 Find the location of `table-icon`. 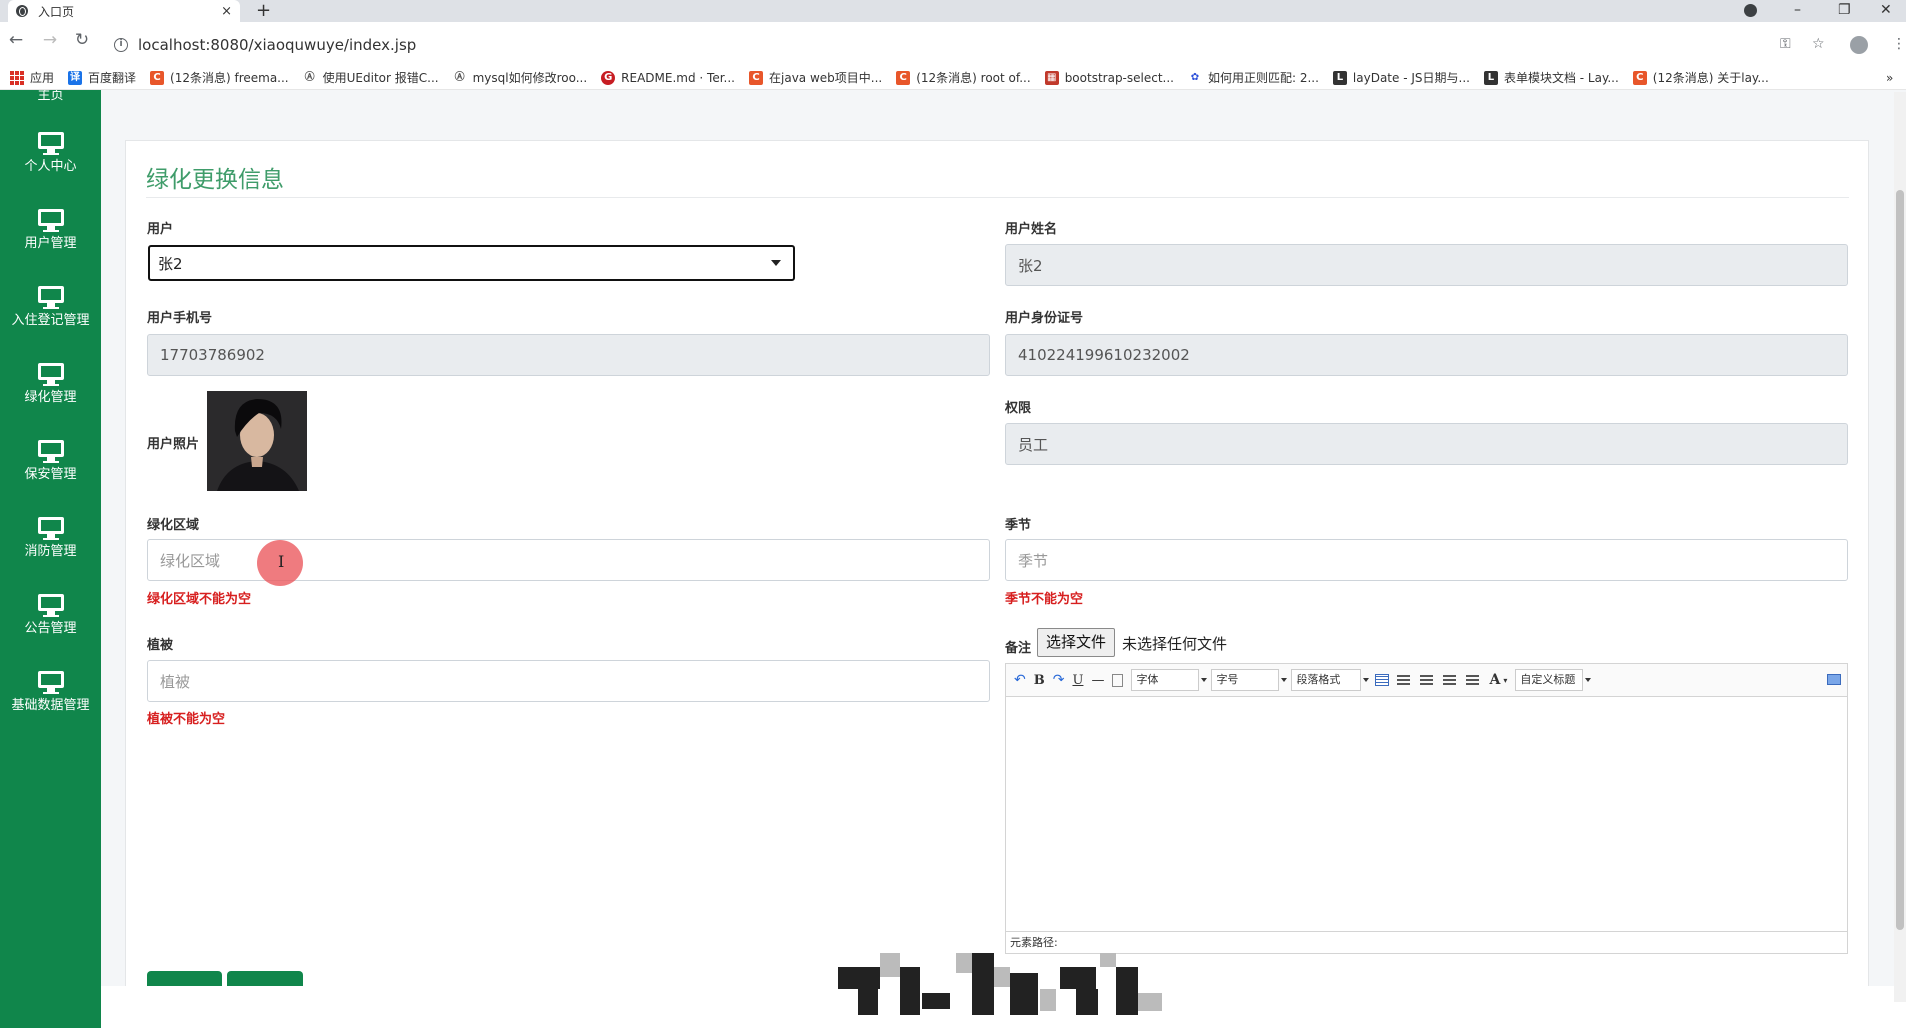

table-icon is located at coordinates (1382, 680).